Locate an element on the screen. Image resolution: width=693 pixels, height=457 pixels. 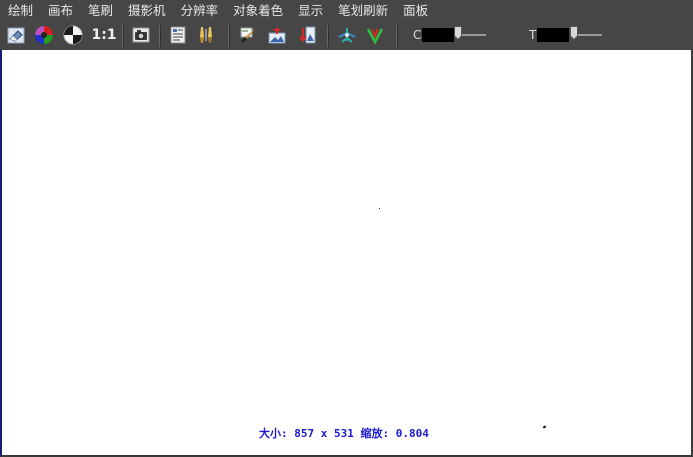
slider-c-swatch is located at coordinates (438, 35).